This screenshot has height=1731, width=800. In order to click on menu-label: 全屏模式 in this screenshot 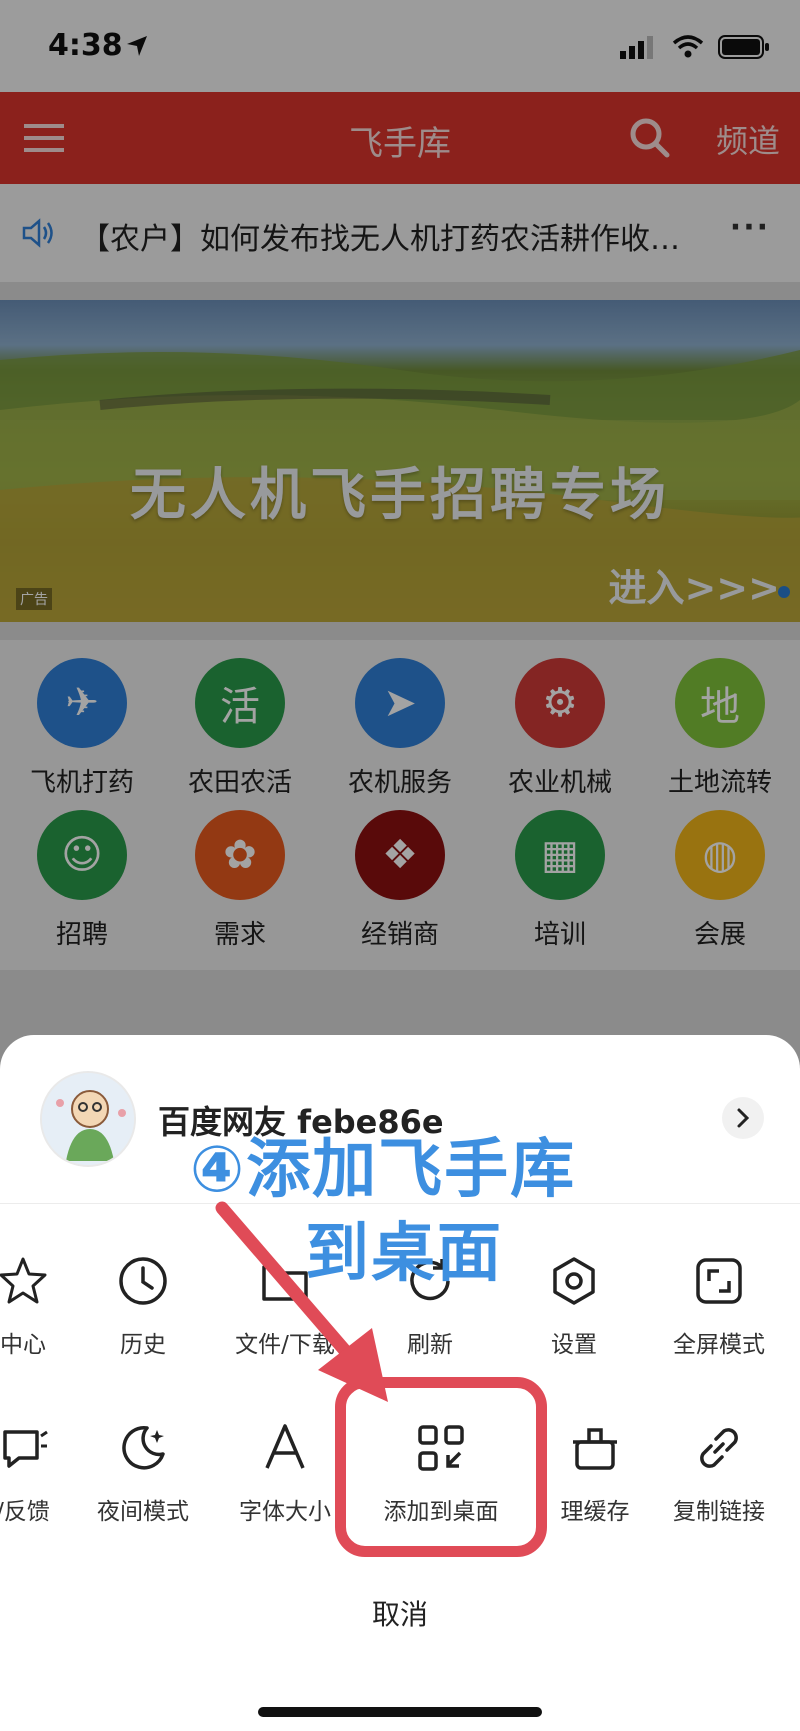, I will do `click(719, 1345)`.